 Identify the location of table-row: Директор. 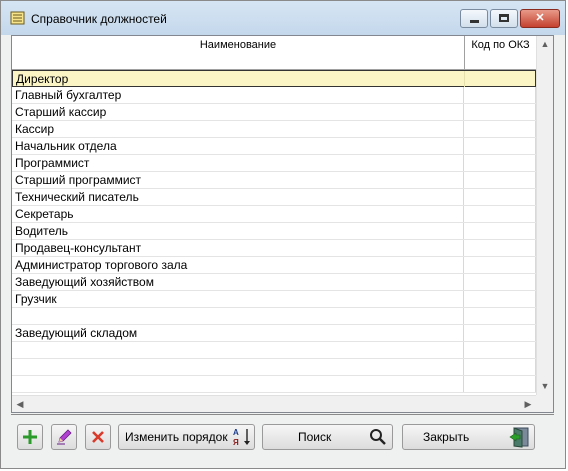
(274, 78).